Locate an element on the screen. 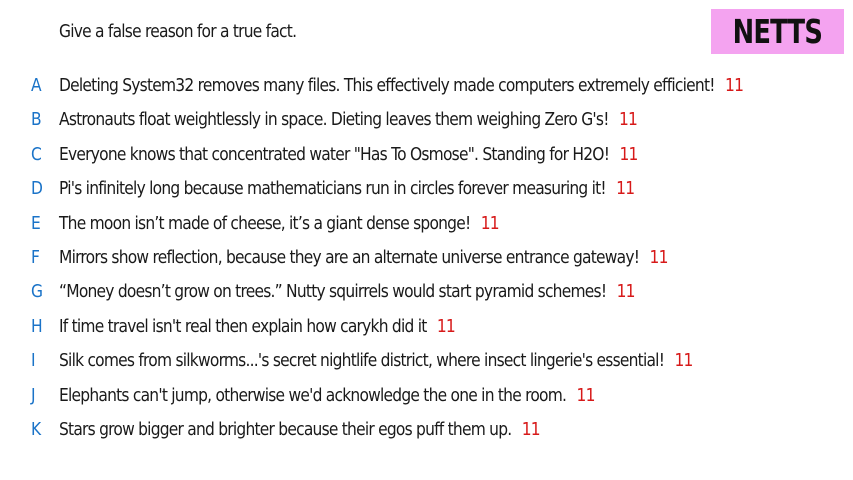 This screenshot has width=853, height=480. entry-letter: H is located at coordinates (37, 326).